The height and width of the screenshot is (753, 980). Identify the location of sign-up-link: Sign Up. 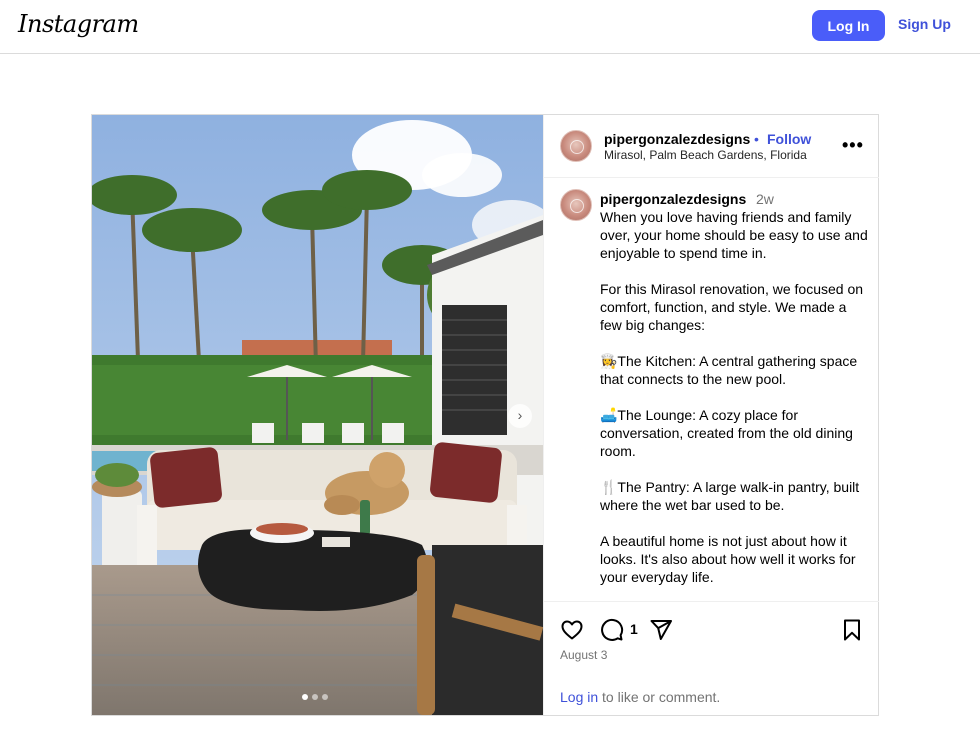
(924, 24).